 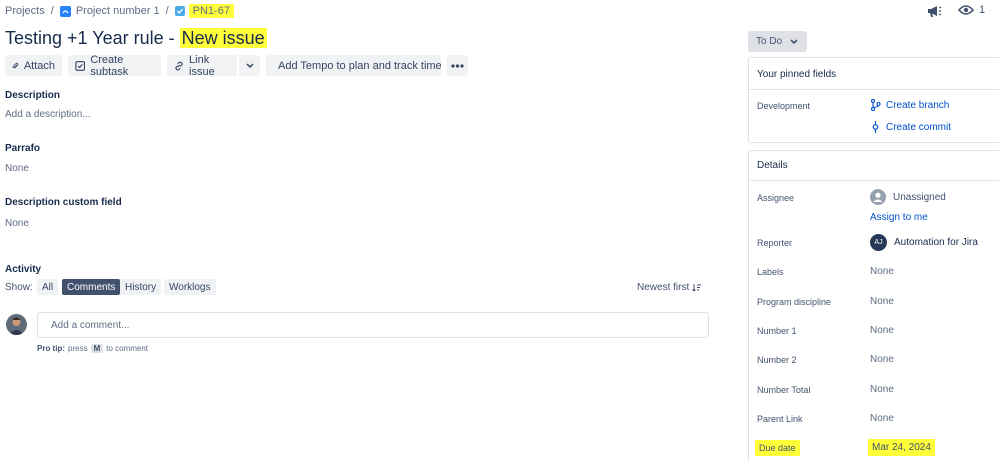 What do you see at coordinates (63, 202) in the screenshot?
I see `custom-field-label: Description custom field` at bounding box center [63, 202].